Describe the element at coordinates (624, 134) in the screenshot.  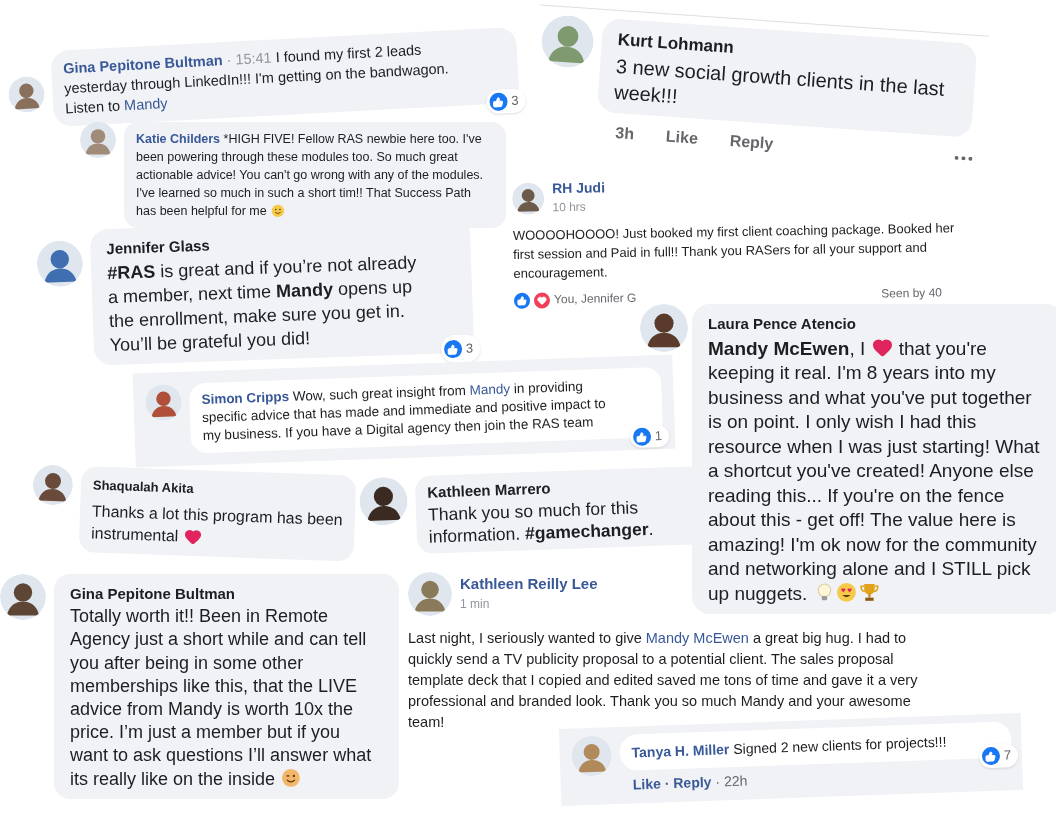
I see `action-link: 3h` at that location.